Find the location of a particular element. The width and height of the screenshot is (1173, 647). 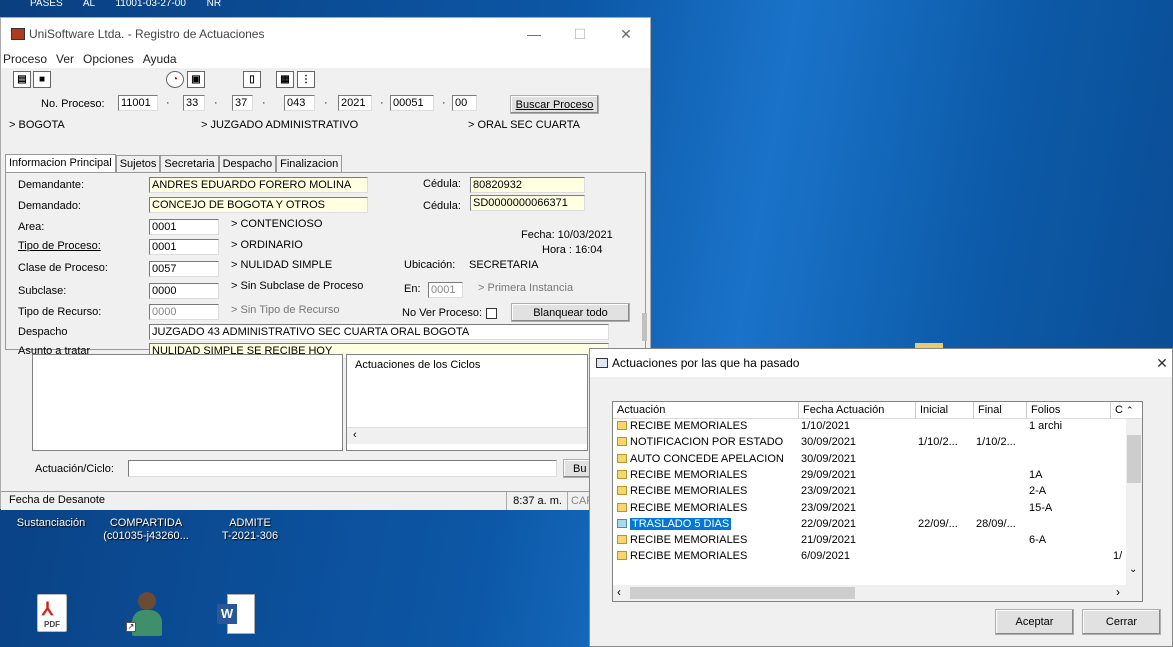

proceso-part-7: 00 is located at coordinates (464, 103).